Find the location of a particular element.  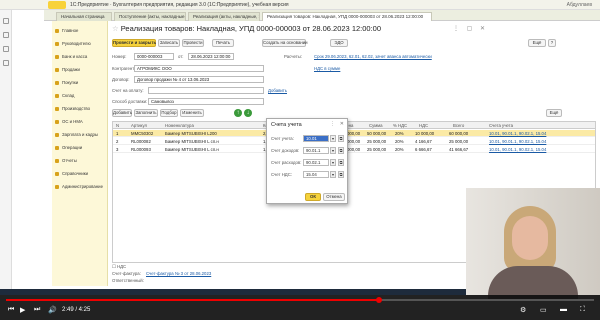

sidebar-item-reports: Отчеты is located at coordinates (66, 162).